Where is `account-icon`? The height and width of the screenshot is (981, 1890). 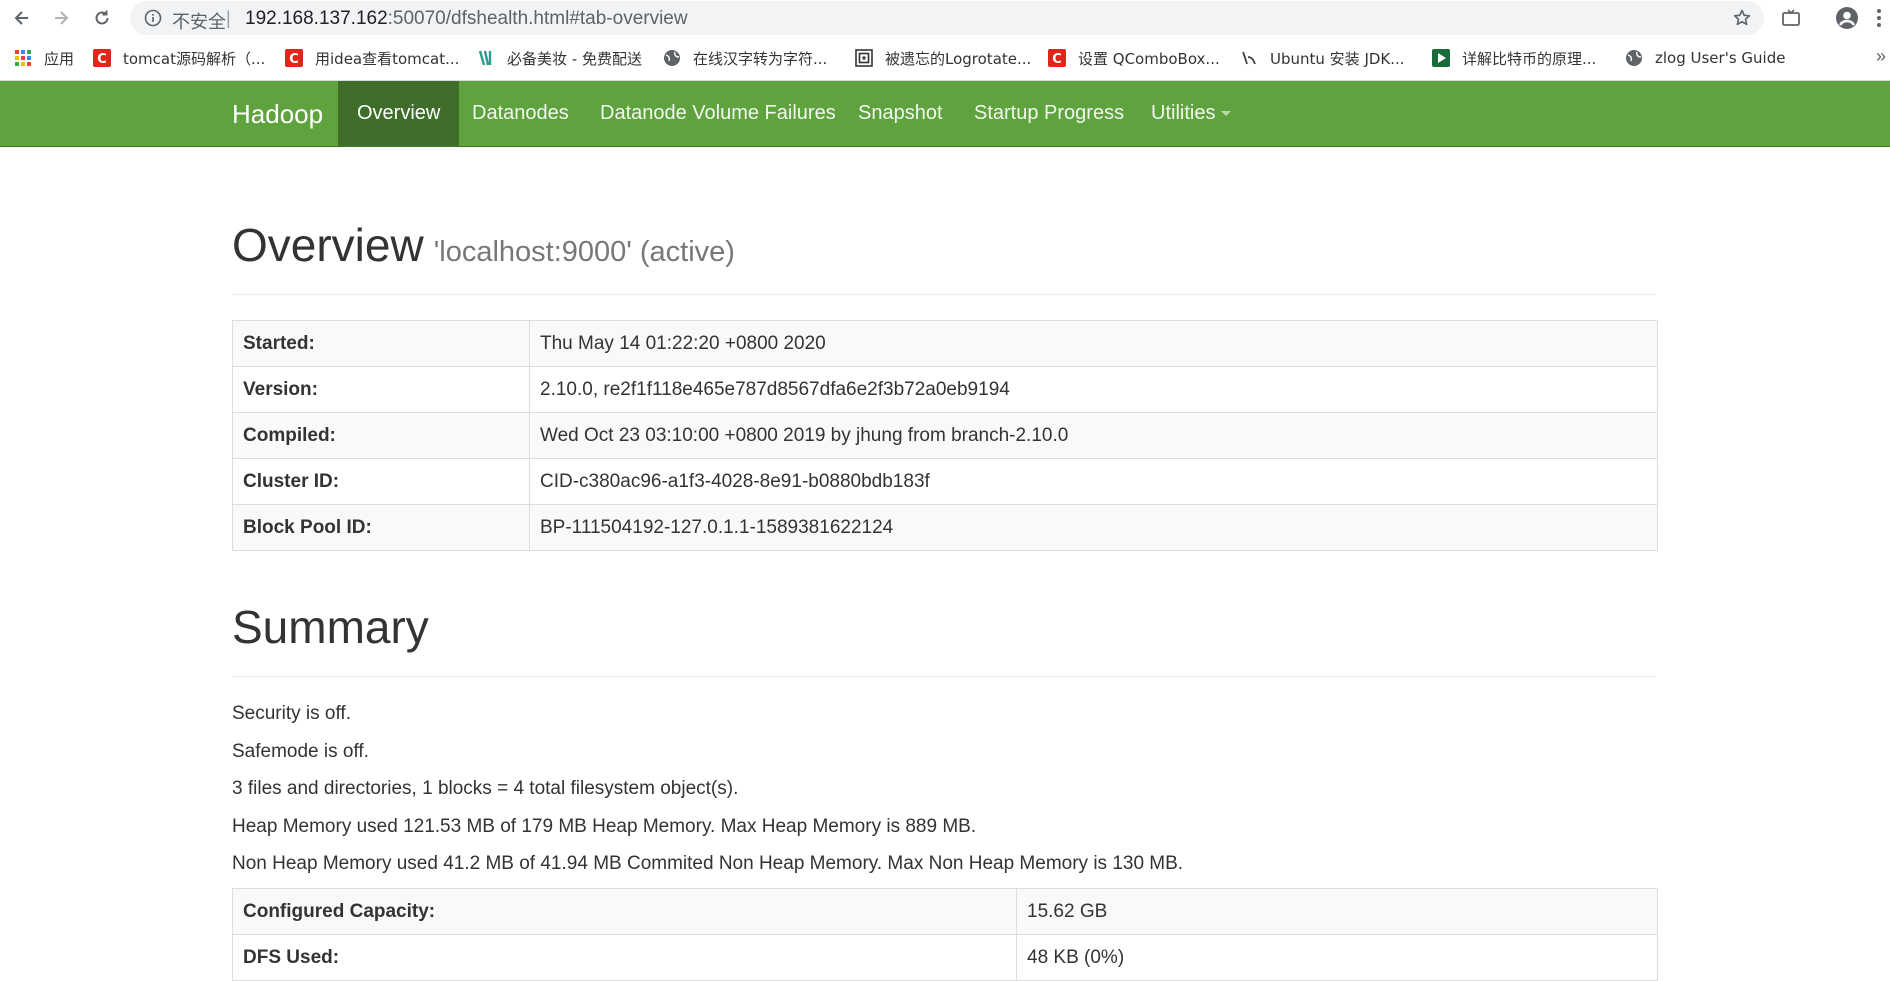
account-icon is located at coordinates (1847, 18).